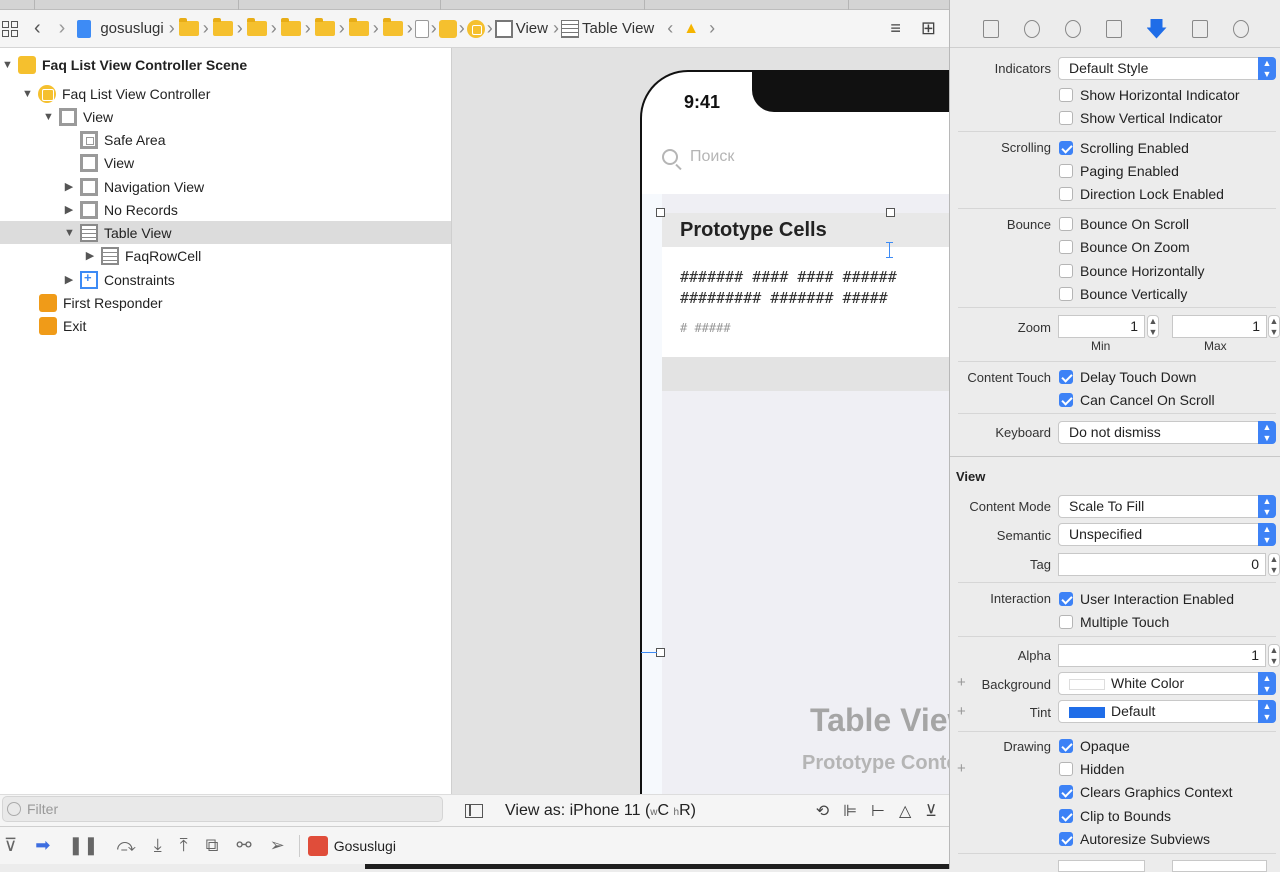 The height and width of the screenshot is (872, 1280). Describe the element at coordinates (1162, 564) in the screenshot. I see `tag-field: 0` at that location.